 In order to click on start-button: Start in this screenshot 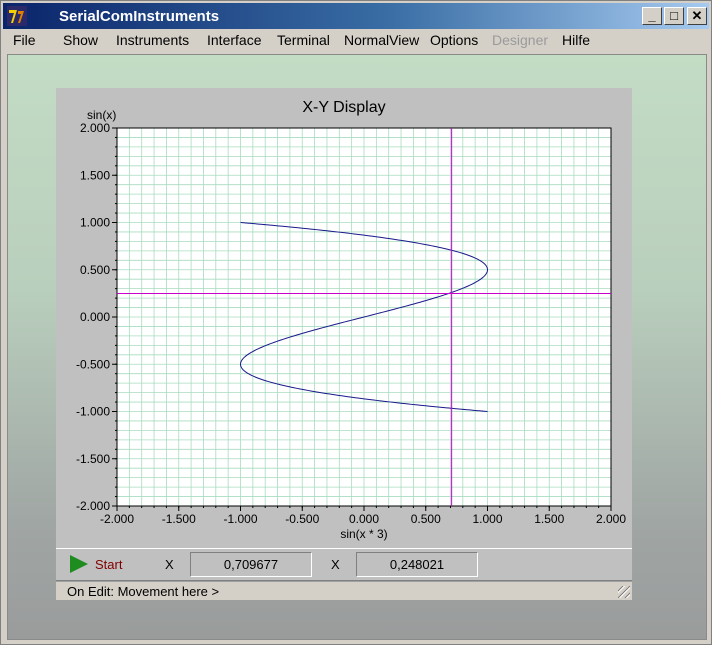, I will do `click(98, 565)`.